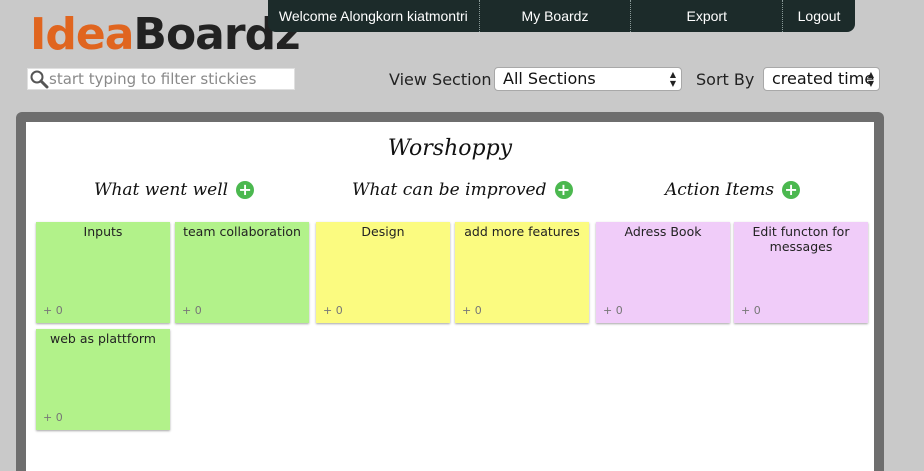 The height and width of the screenshot is (471, 924). I want to click on section-title: What can be improved, so click(449, 190).